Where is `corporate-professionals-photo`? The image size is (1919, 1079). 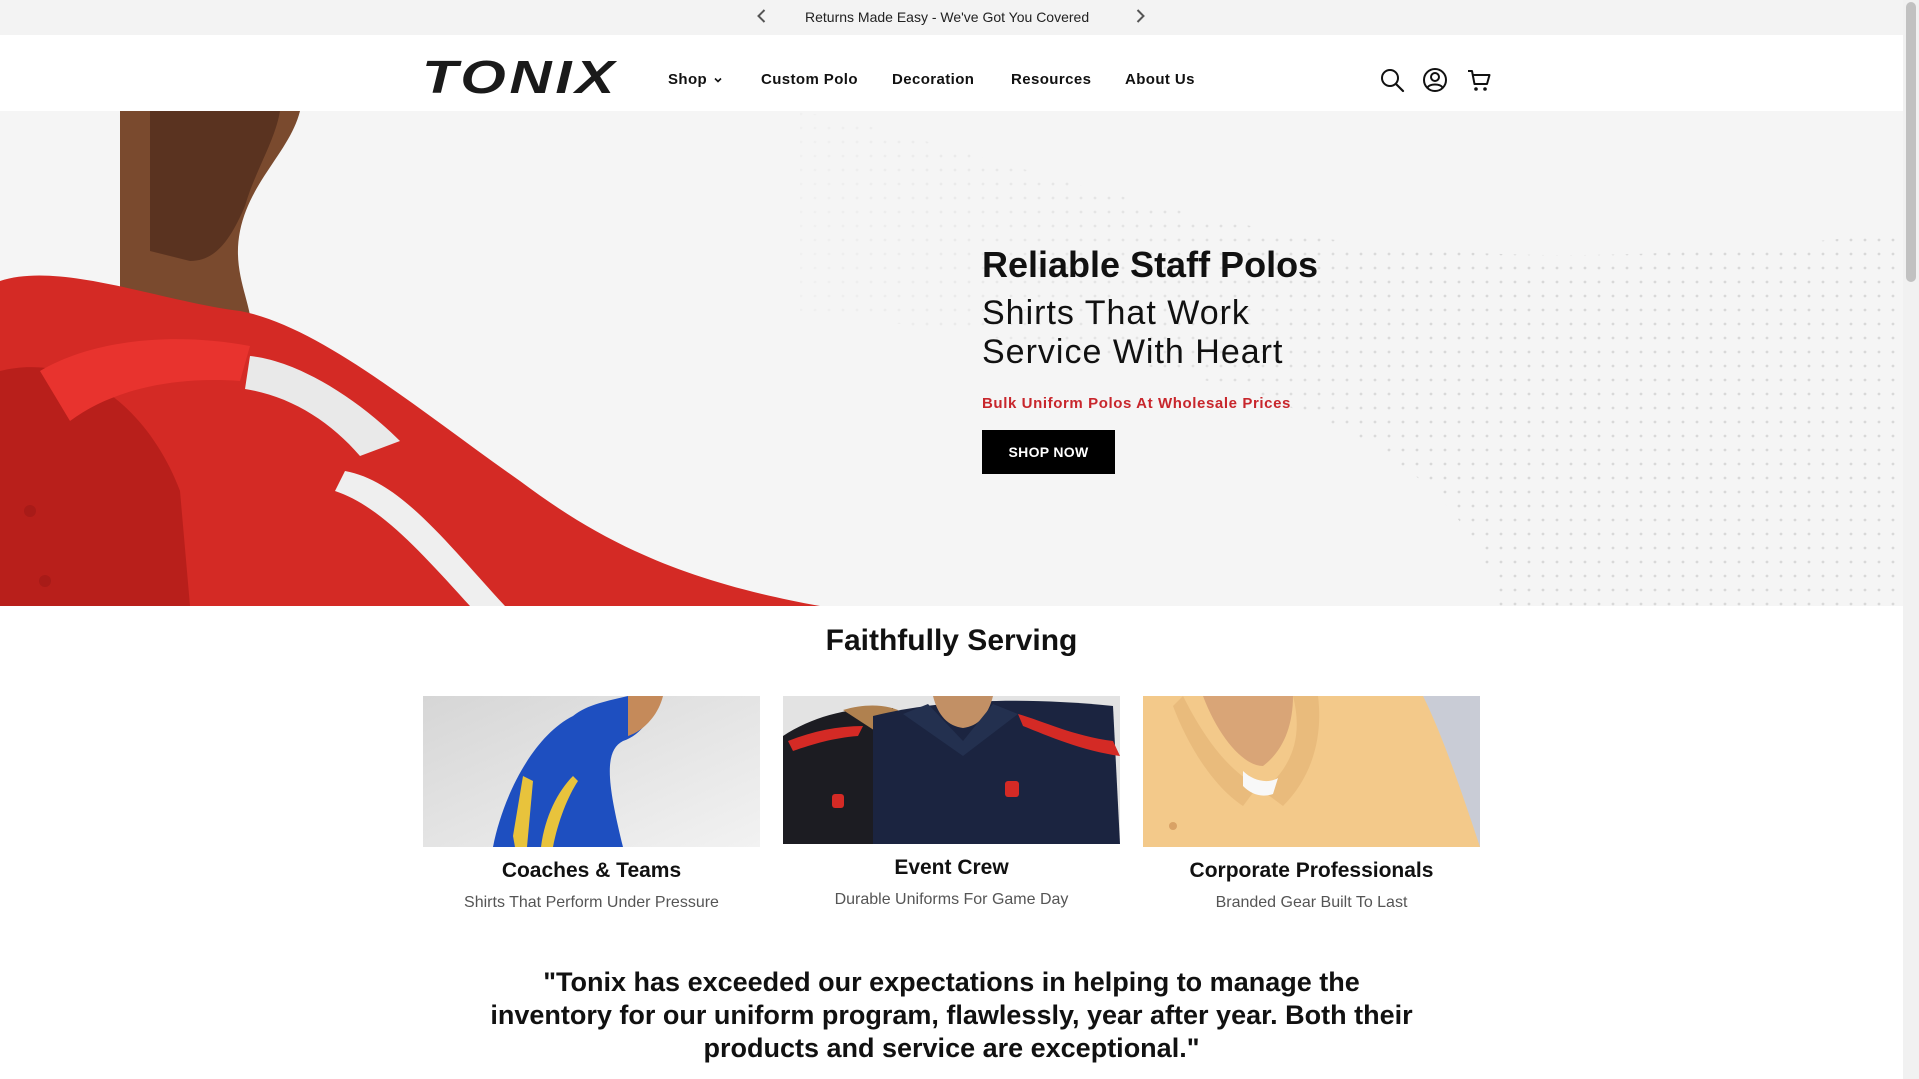 corporate-professionals-photo is located at coordinates (1311, 771).